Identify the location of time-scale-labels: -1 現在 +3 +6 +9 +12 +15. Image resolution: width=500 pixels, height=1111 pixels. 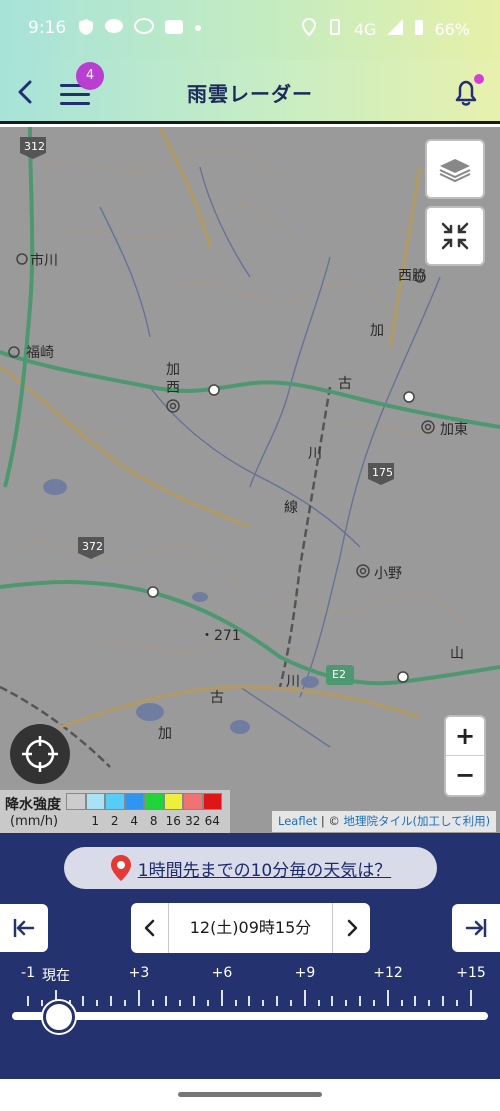
(250, 975).